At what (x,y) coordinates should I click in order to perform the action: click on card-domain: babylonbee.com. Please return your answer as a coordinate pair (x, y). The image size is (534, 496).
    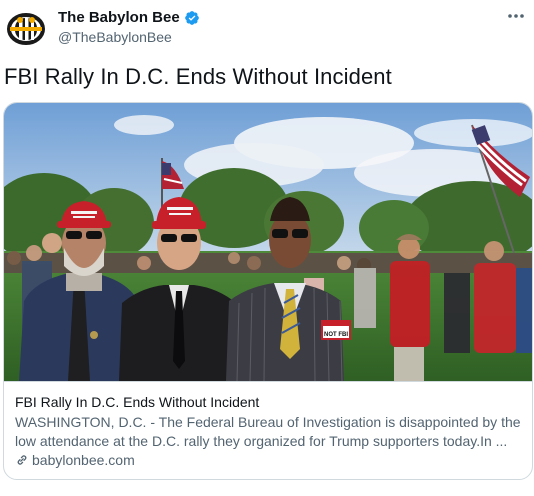
    Looking at the image, I should click on (75, 460).